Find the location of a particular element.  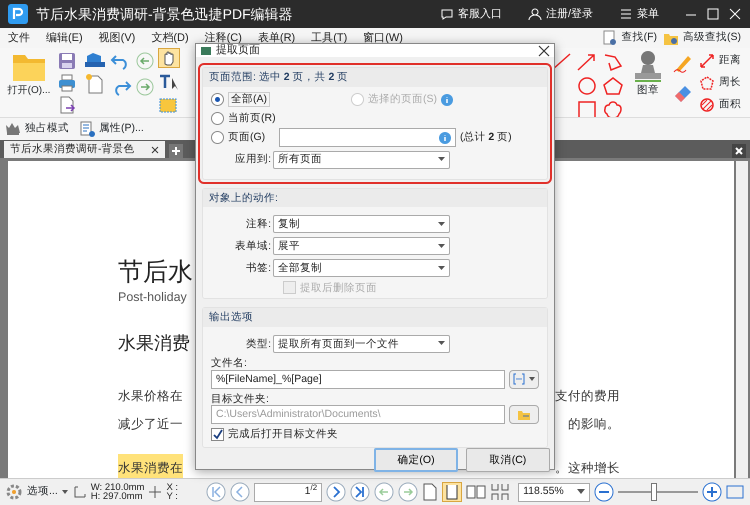

scanner-icon is located at coordinates (95, 61).